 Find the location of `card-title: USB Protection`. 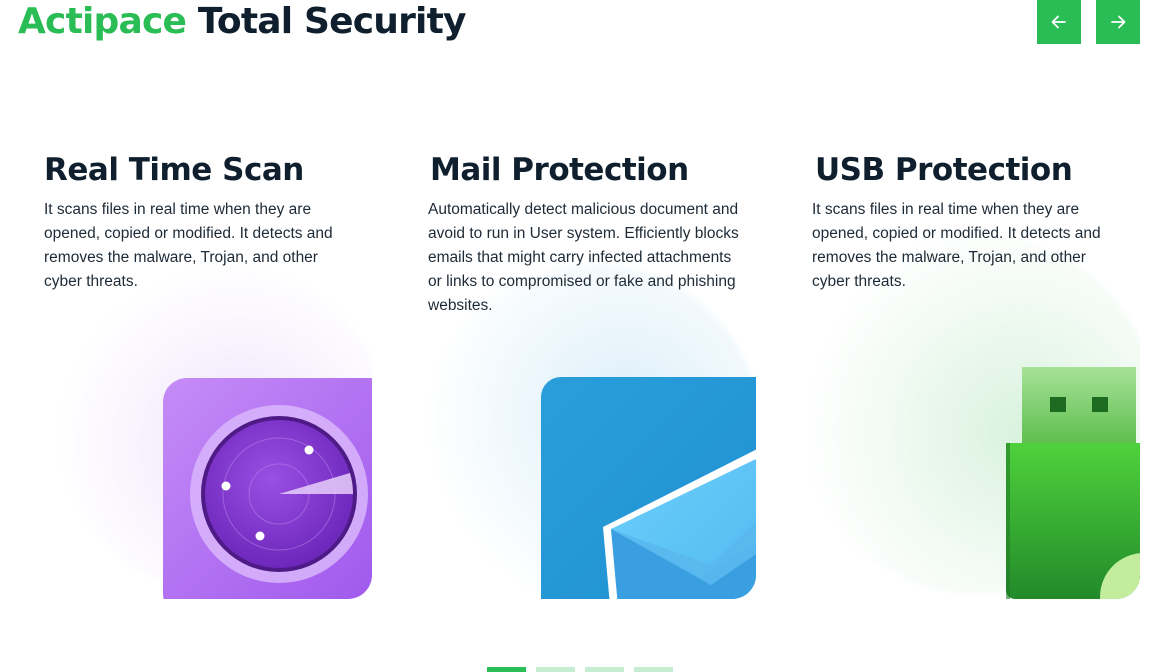

card-title: USB Protection is located at coordinates (944, 170).